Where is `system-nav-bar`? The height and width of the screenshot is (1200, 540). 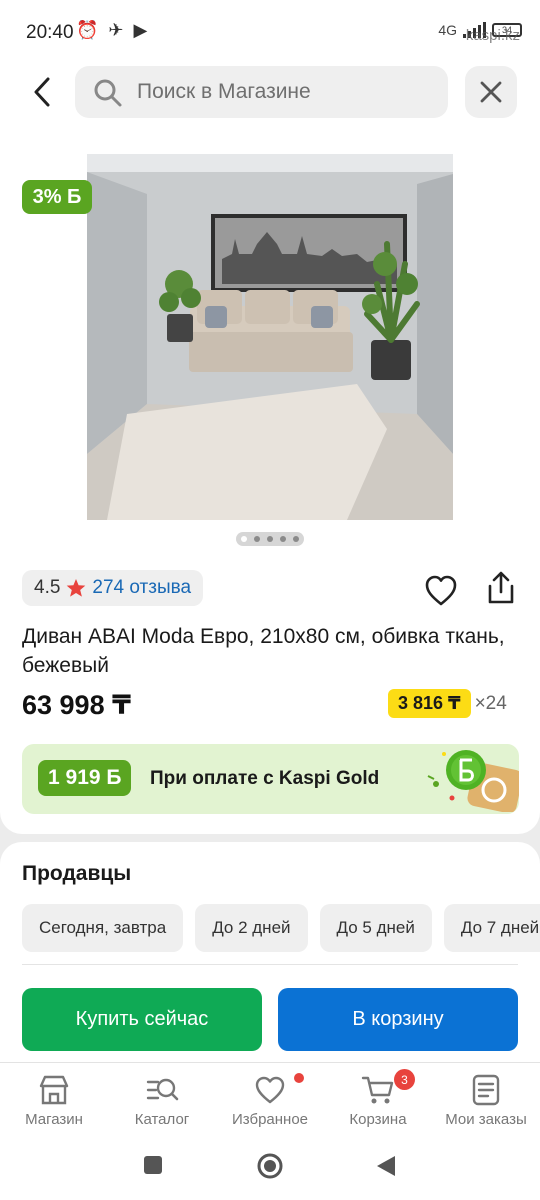
system-nav-bar is located at coordinates (270, 1169).